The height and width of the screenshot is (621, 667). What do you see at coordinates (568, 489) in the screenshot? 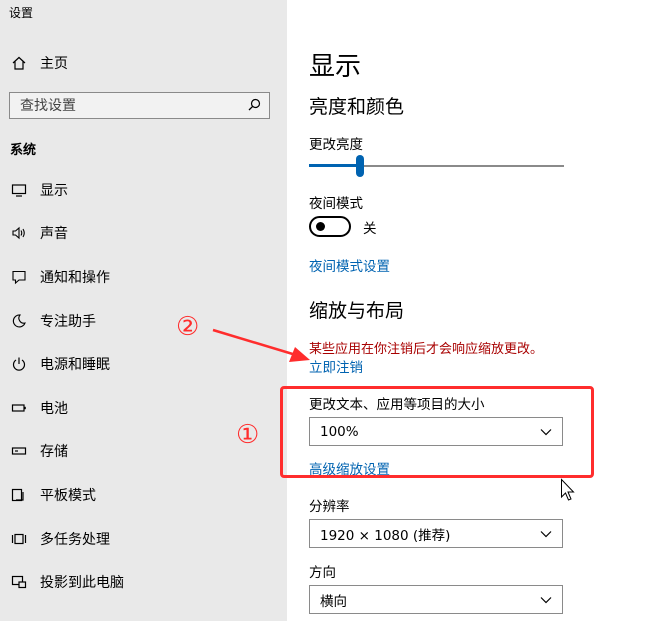
I see `mouse-cursor-icon` at bounding box center [568, 489].